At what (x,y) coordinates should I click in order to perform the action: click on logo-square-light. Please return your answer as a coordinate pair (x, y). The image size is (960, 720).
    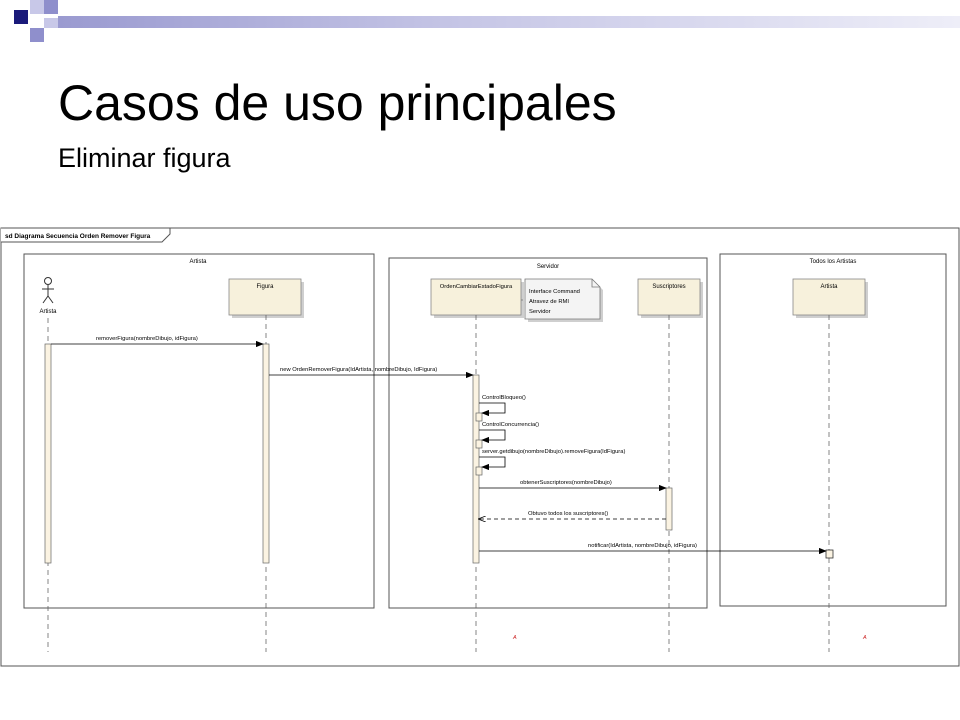
    Looking at the image, I should click on (37, 7).